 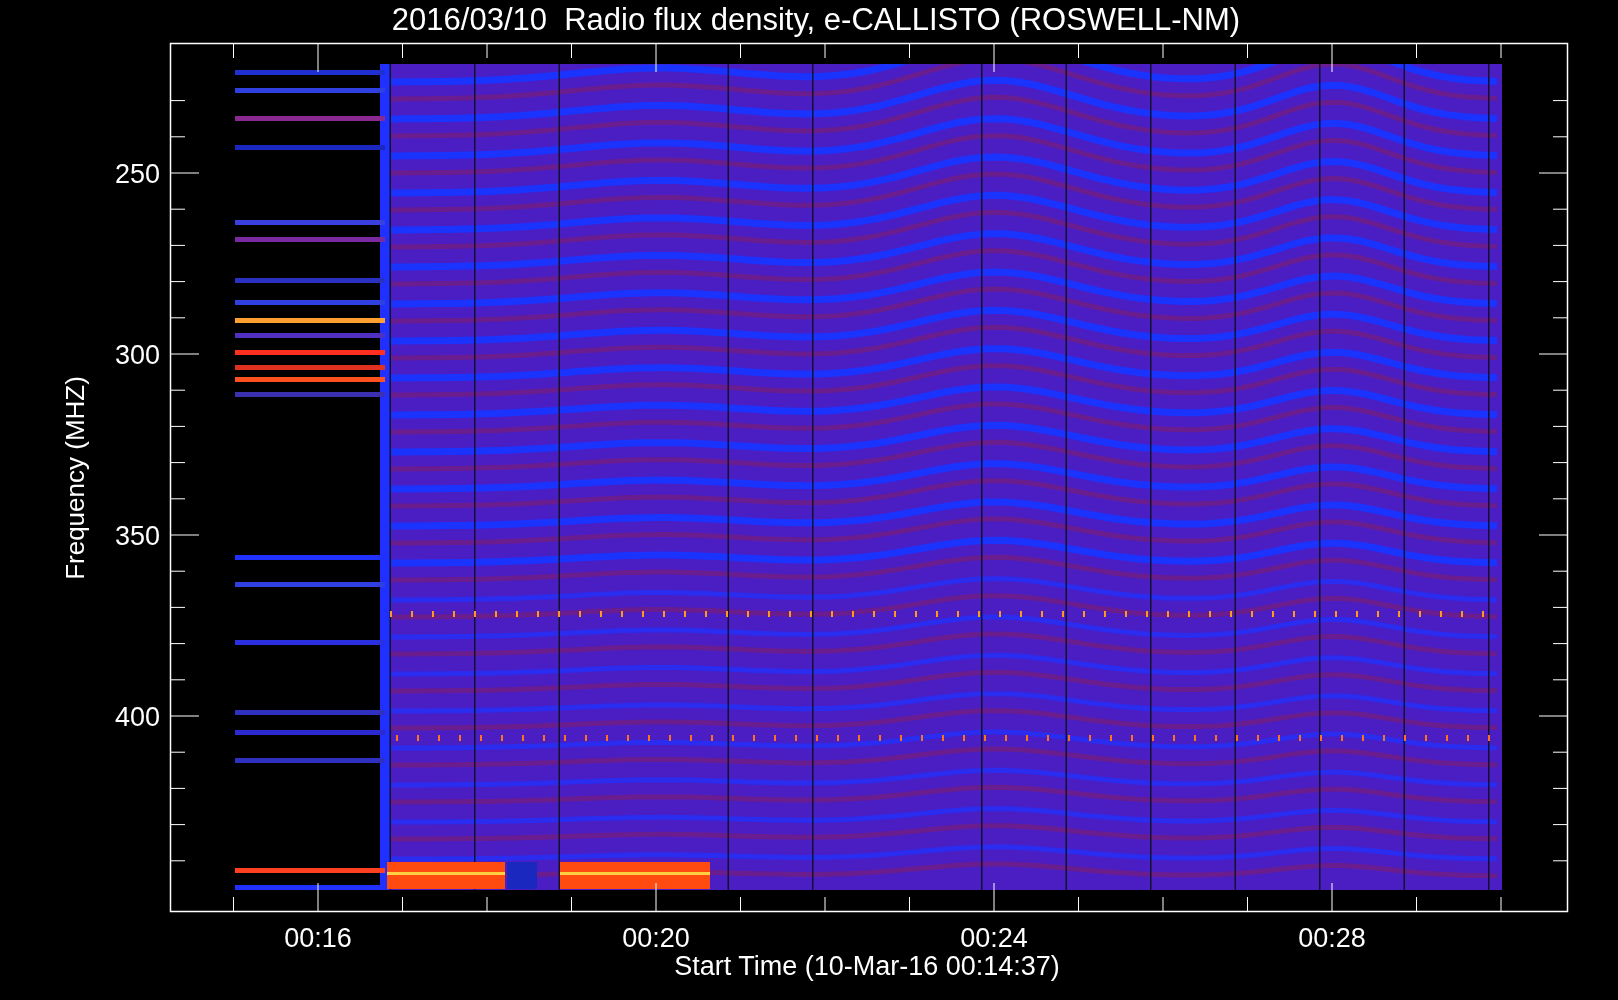 I want to click on x-tick-label: 00:20, so click(x=656, y=938).